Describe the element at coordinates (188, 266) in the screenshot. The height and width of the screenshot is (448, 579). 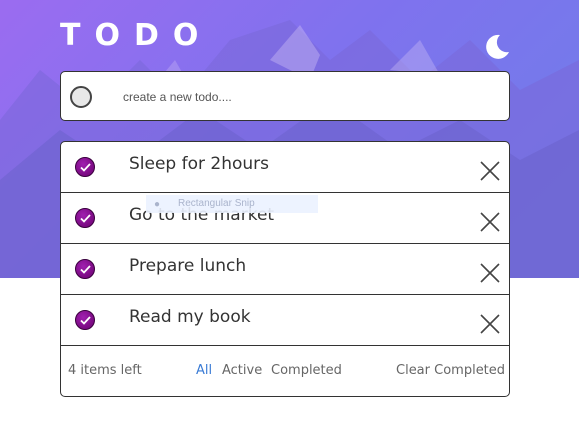
I see `todo-text: Prepare lunch` at that location.